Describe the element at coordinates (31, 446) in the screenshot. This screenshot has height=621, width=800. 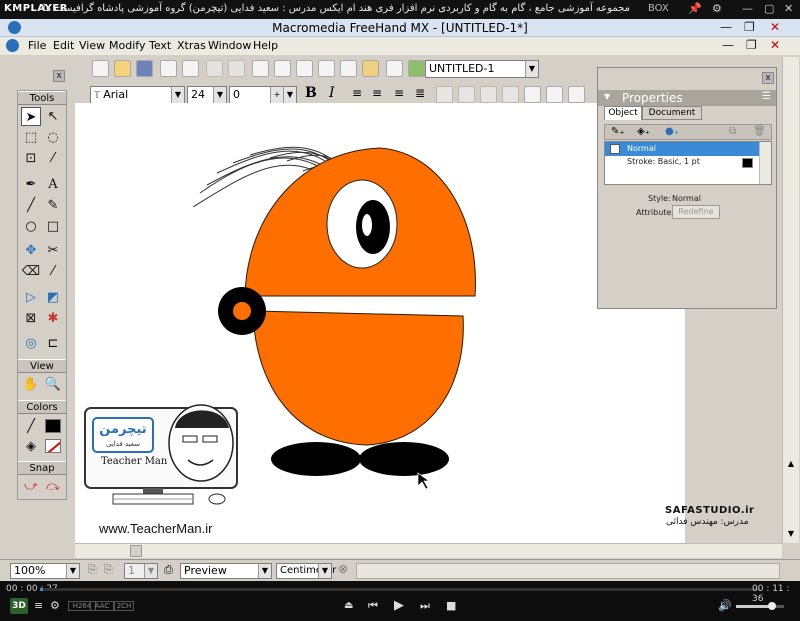
I see `fill-color-icon: ◈` at that location.